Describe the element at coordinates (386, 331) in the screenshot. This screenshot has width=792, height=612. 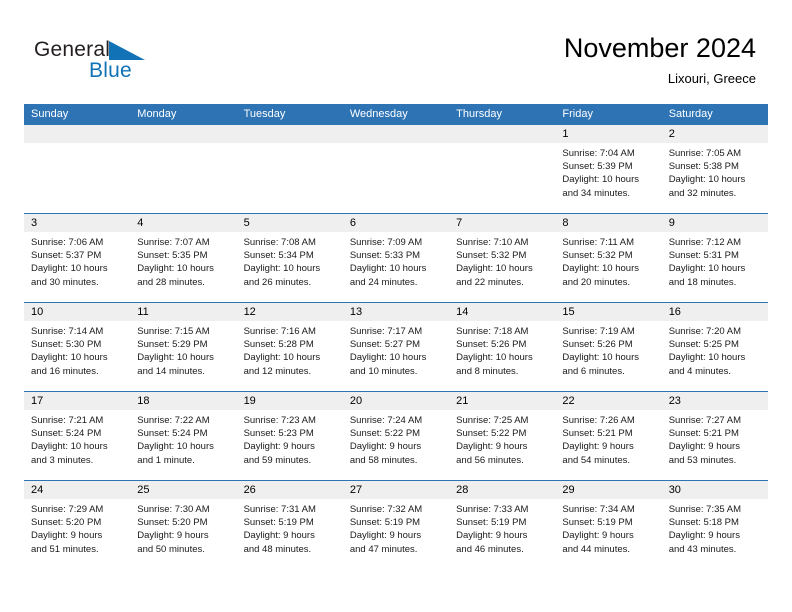
I see `sunrise-text: Sunrise: 7:17 AM` at that location.